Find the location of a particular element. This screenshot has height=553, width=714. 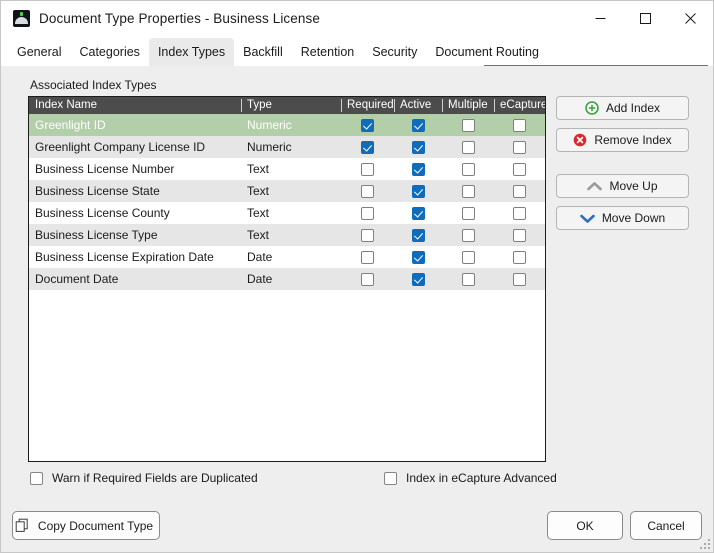

table-row: Business License State Text is located at coordinates (287, 191).